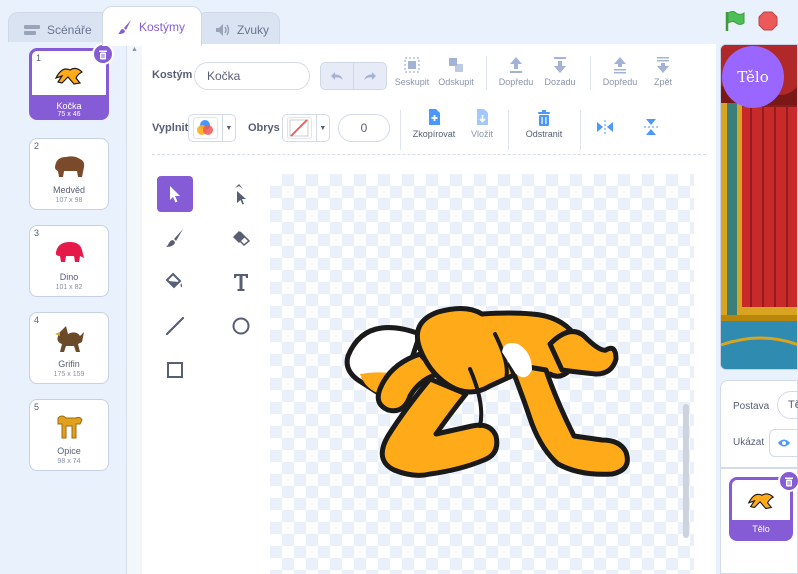  I want to click on redo-button, so click(370, 76).